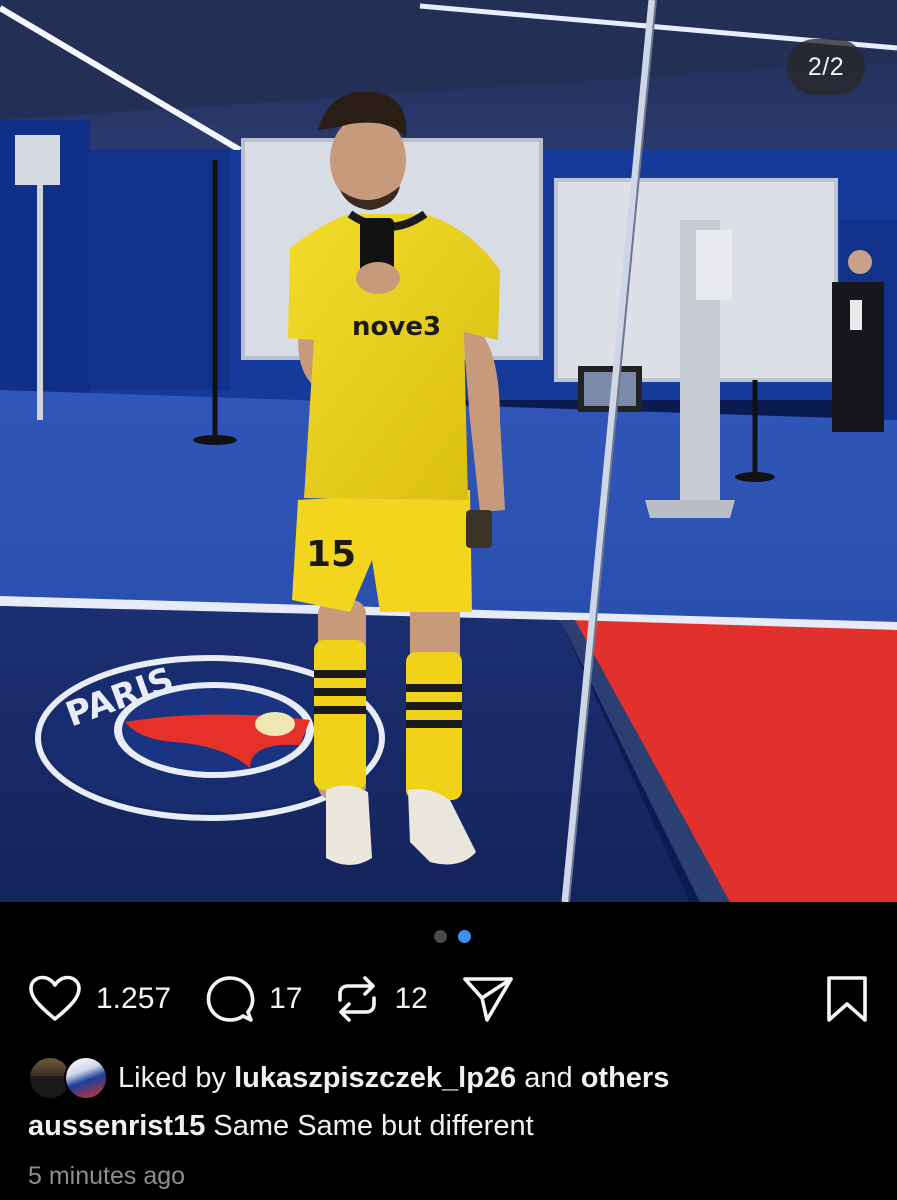 This screenshot has height=1200, width=897. I want to click on liked-by-username: lukaszpiszczek_lp26, so click(375, 1078).